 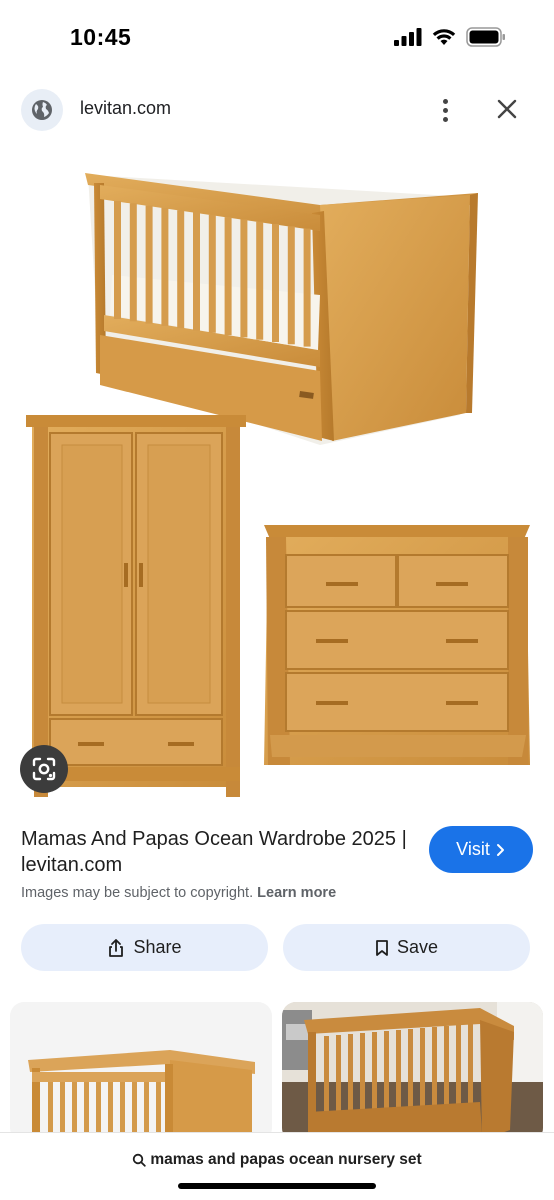 I want to click on learn-more-link: Learn more, so click(x=296, y=893).